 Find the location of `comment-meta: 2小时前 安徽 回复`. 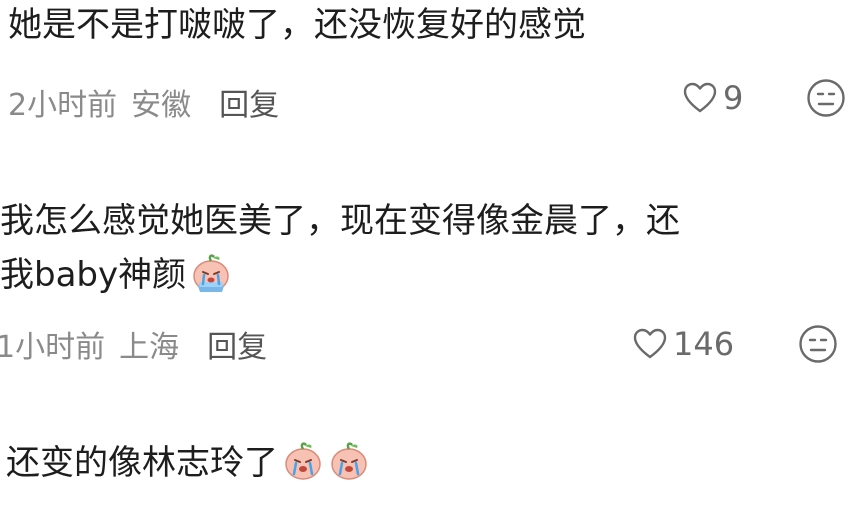

comment-meta: 2小时前 安徽 回复 is located at coordinates (143, 102).